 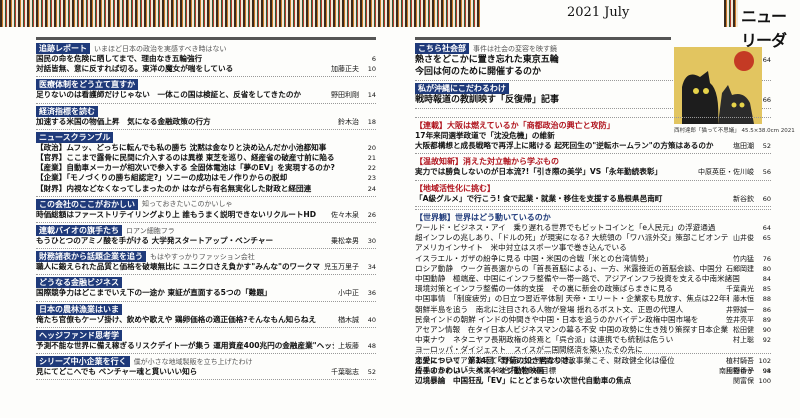 What do you see at coordinates (593, 371) in the screenshot?
I see `toc-entry: 片手のかわいい ベストオブ動物映画 片野ゆか 98` at bounding box center [593, 371].